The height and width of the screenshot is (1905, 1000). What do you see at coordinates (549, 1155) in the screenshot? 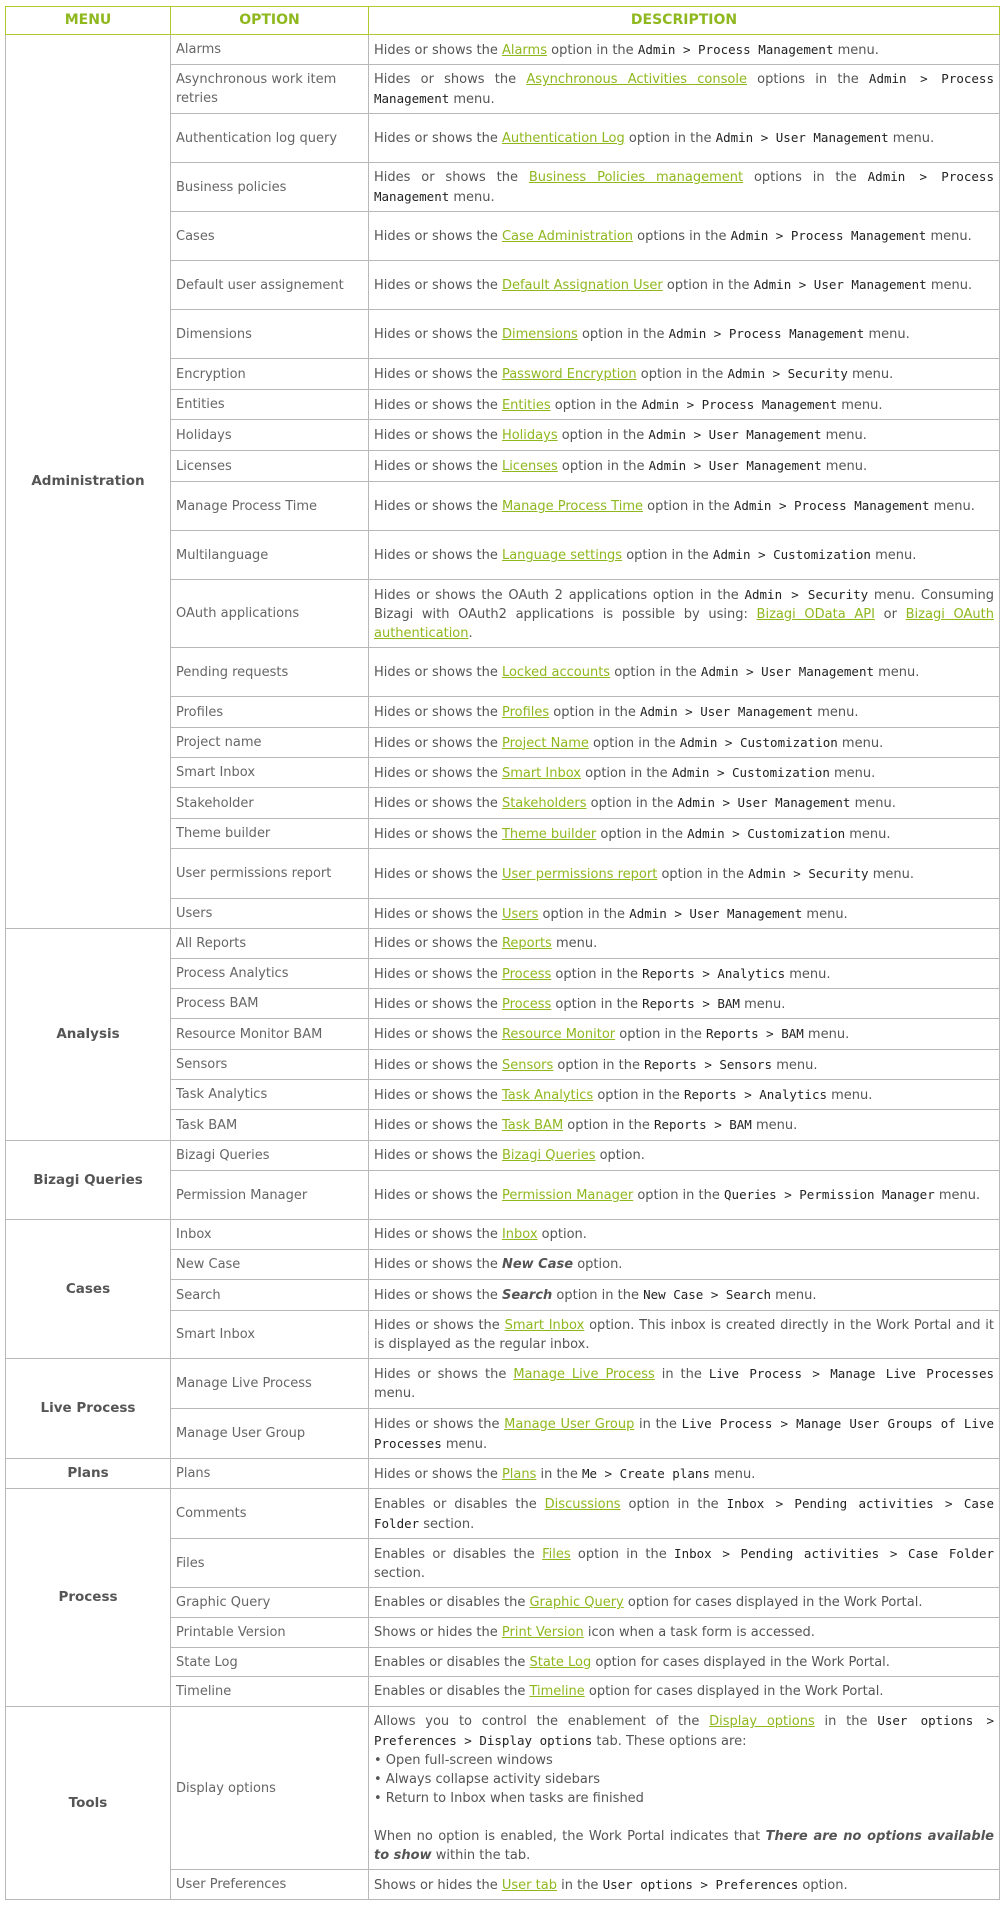
I see `description-link: Bizagi Queries` at bounding box center [549, 1155].